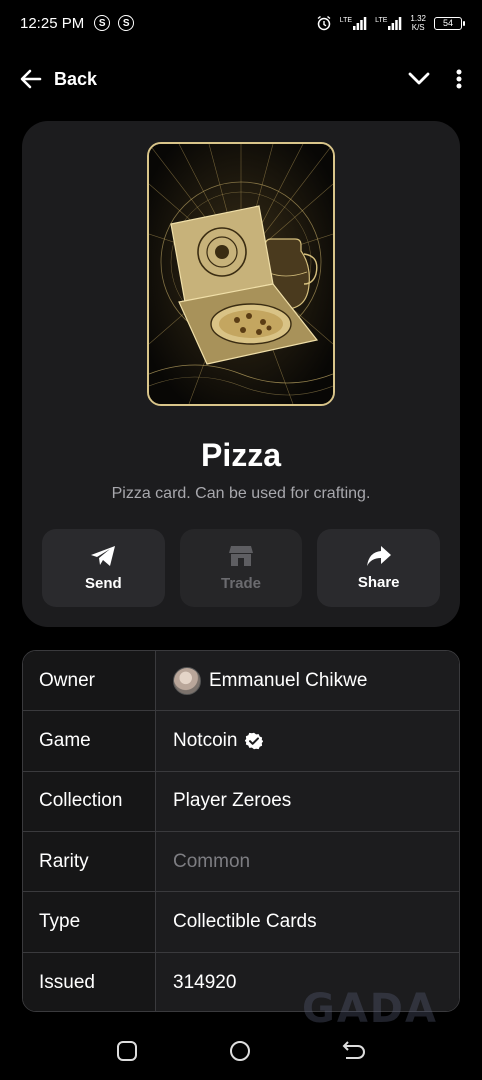 This screenshot has height=1080, width=482. I want to click on system-nav-bar, so click(241, 1051).